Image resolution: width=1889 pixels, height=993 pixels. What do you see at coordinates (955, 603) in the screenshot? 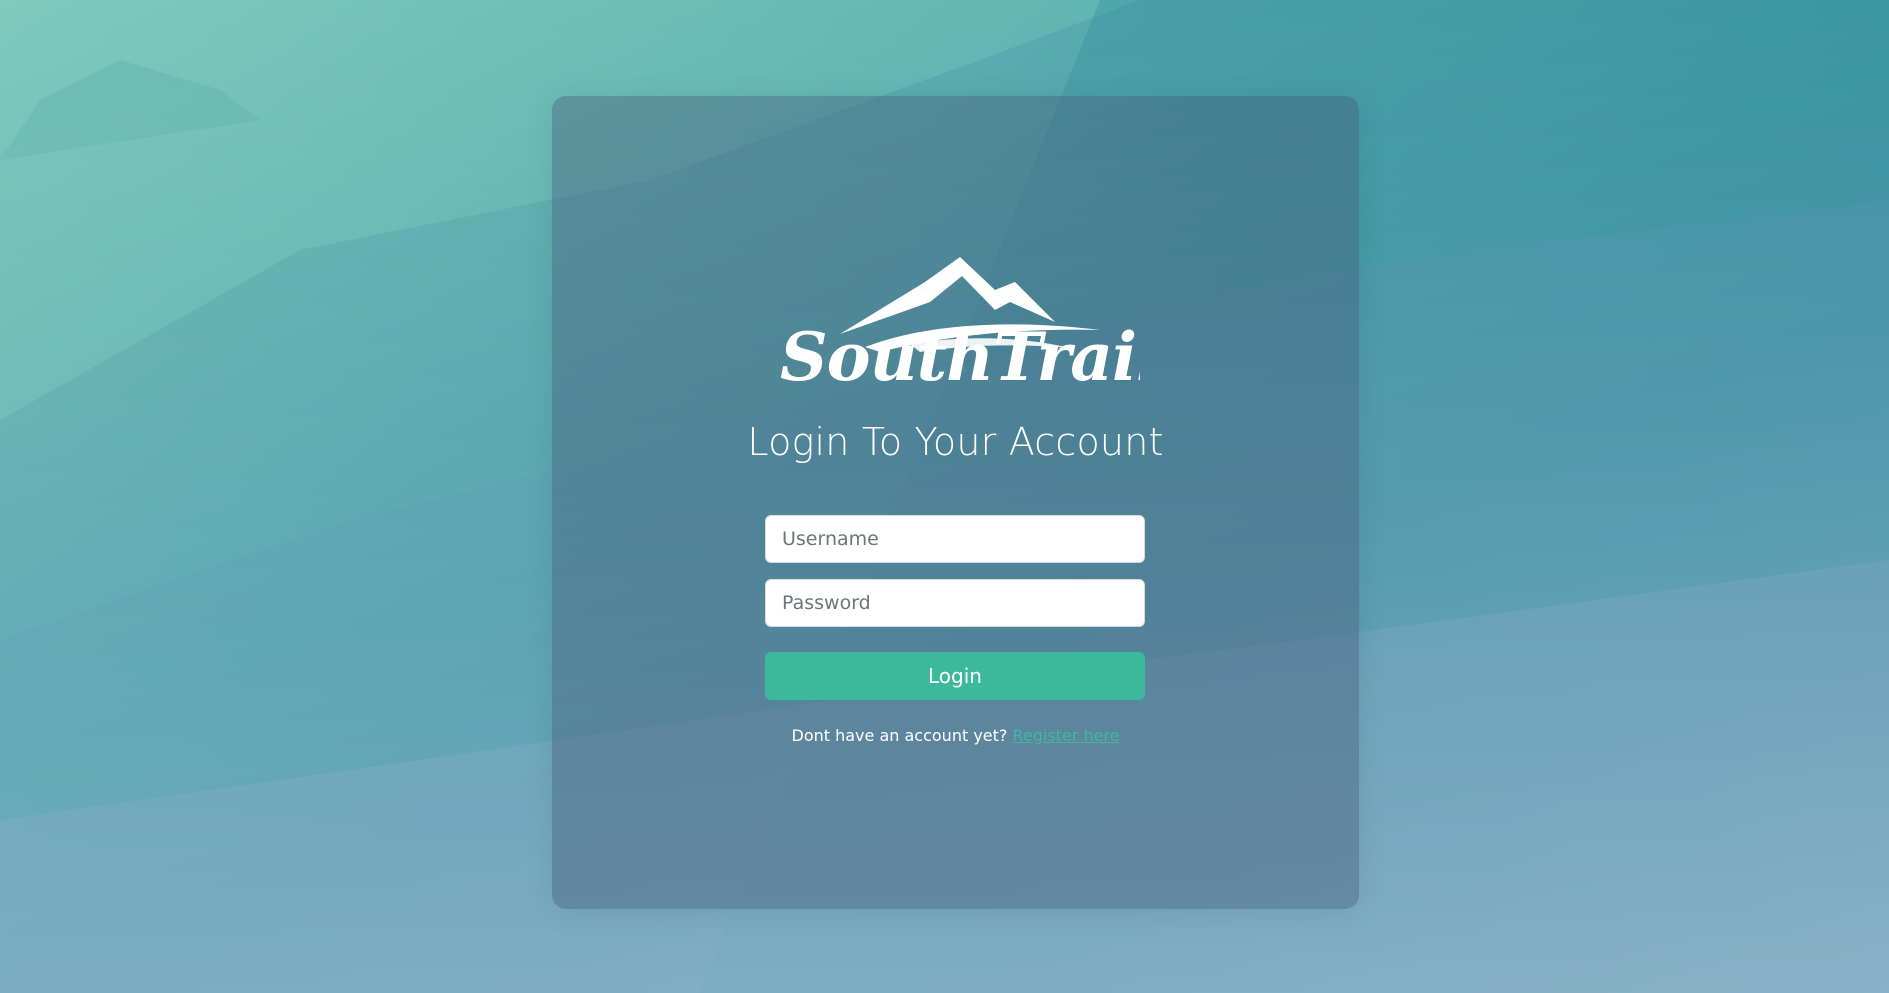
I see `password-input` at bounding box center [955, 603].